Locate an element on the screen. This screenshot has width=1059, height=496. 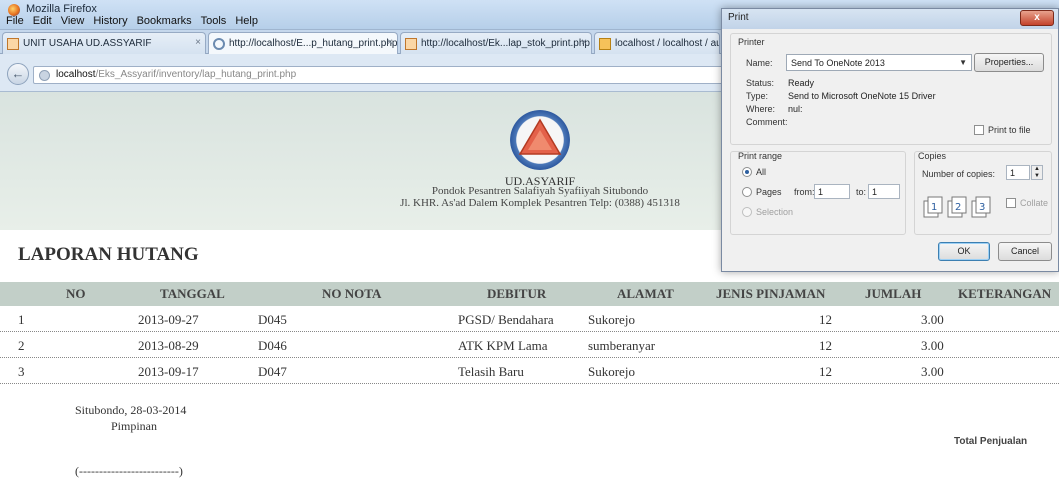
window-title: Mozilla Firefox is located at coordinates (61, 9).